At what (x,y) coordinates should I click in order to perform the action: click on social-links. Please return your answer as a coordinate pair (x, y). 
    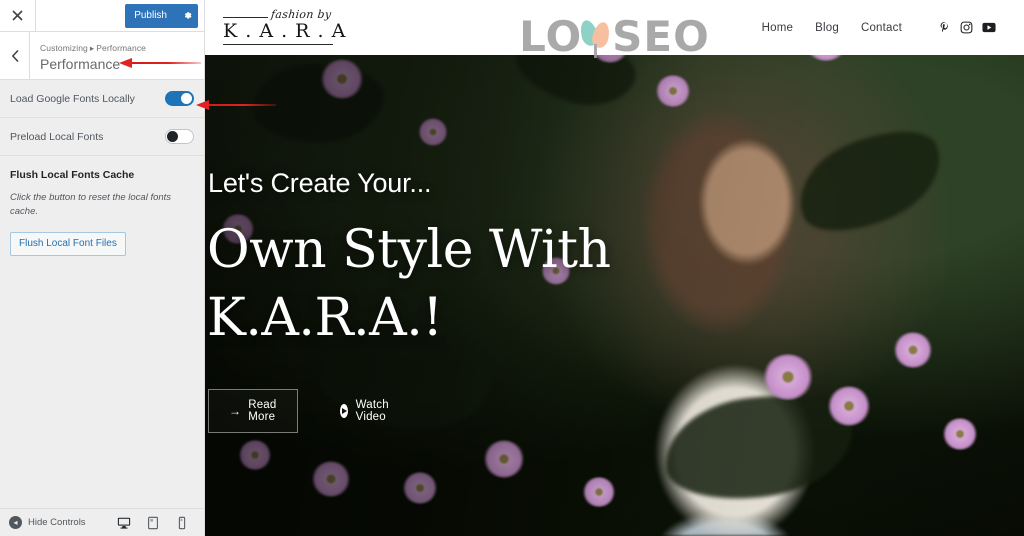
    Looking at the image, I should click on (967, 27).